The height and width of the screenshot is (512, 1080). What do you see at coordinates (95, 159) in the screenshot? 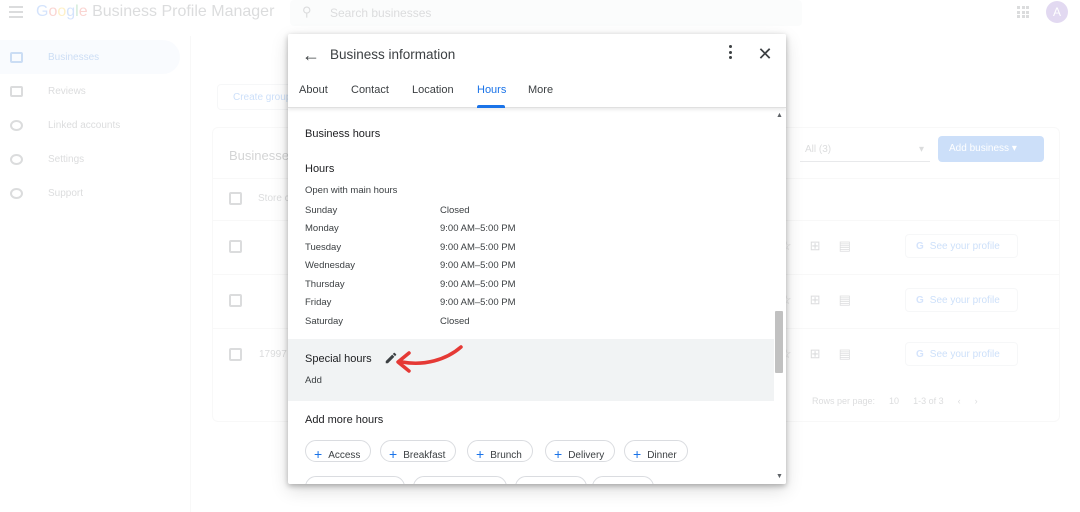
I see `sidebar-item-settings: Settings` at bounding box center [95, 159].